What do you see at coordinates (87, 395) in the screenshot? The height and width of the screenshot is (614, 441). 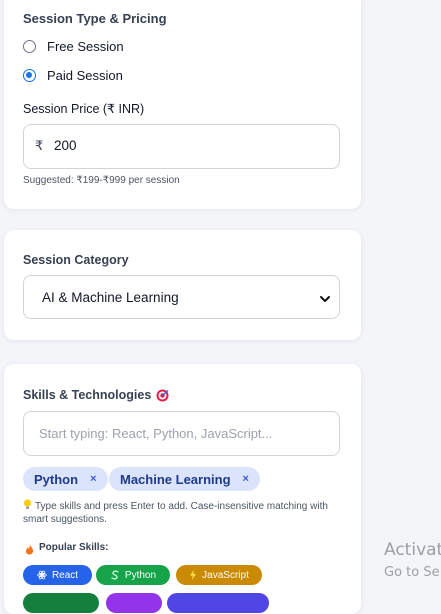 I see `skills-section-title: Skills & Technologies` at bounding box center [87, 395].